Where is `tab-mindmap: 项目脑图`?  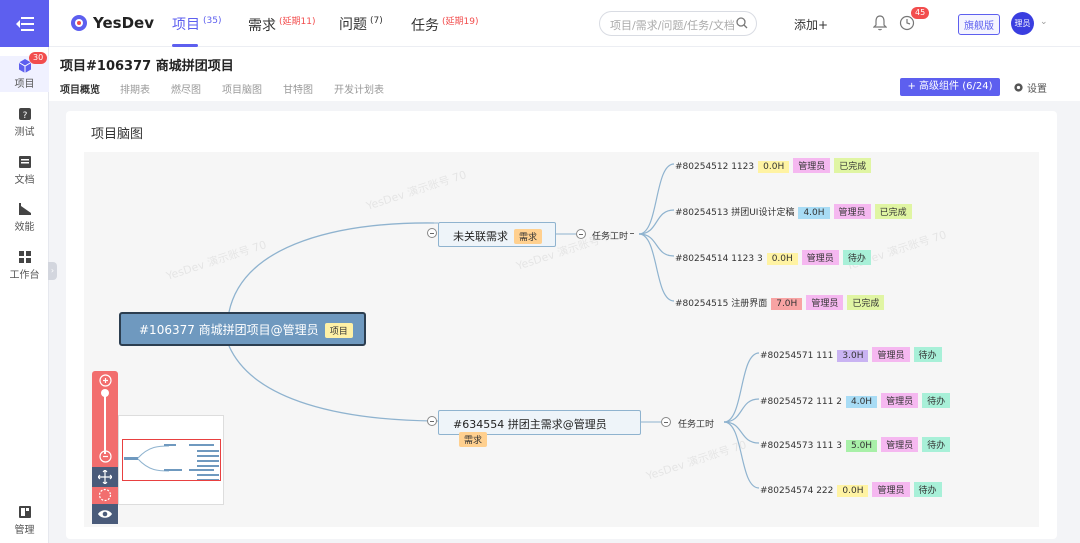
tab-mindmap: 项目脑图 is located at coordinates (242, 88).